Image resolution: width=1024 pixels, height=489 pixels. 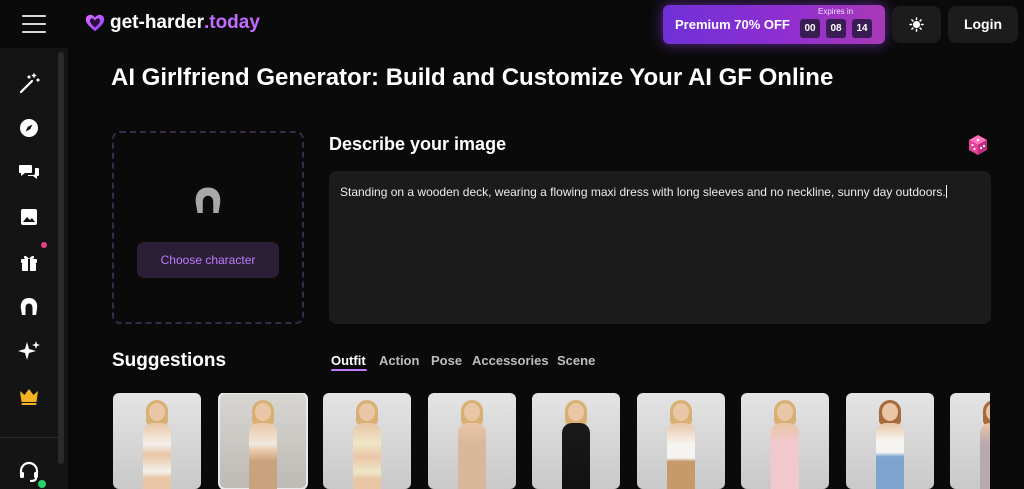 I want to click on premium-label: Premium 70% OFF, so click(x=732, y=24).